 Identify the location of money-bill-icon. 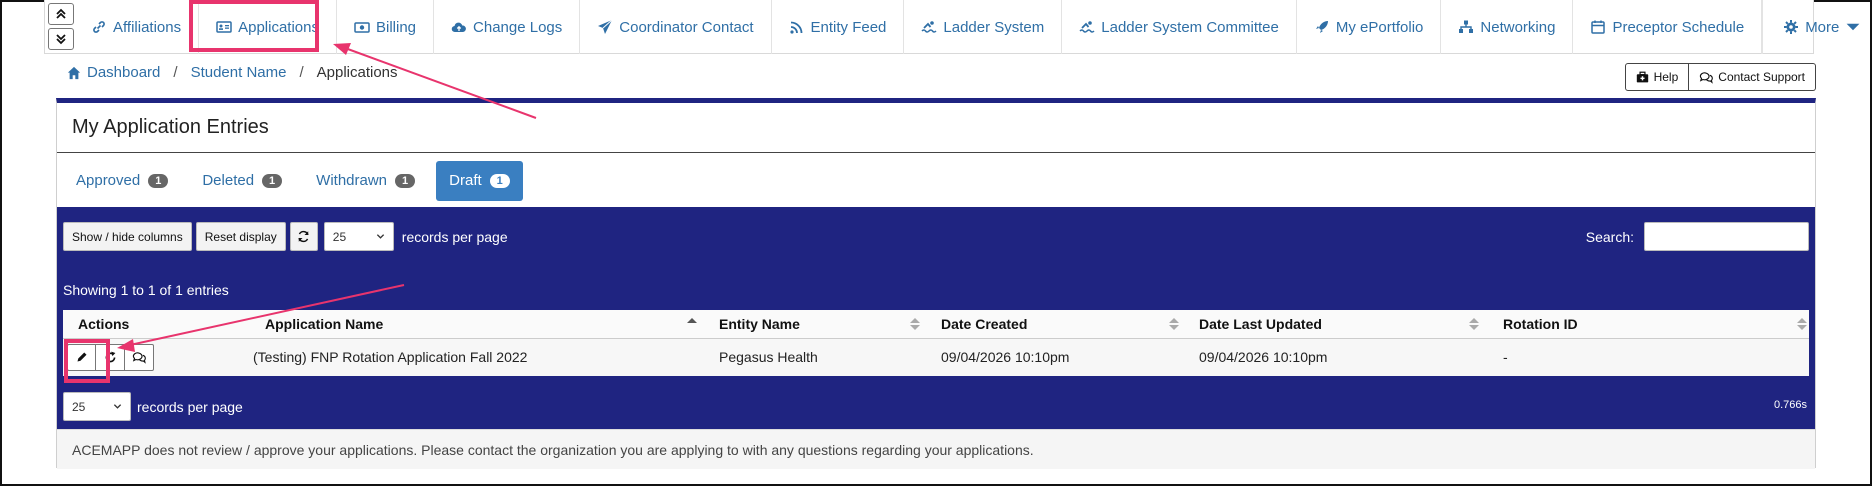
(362, 27).